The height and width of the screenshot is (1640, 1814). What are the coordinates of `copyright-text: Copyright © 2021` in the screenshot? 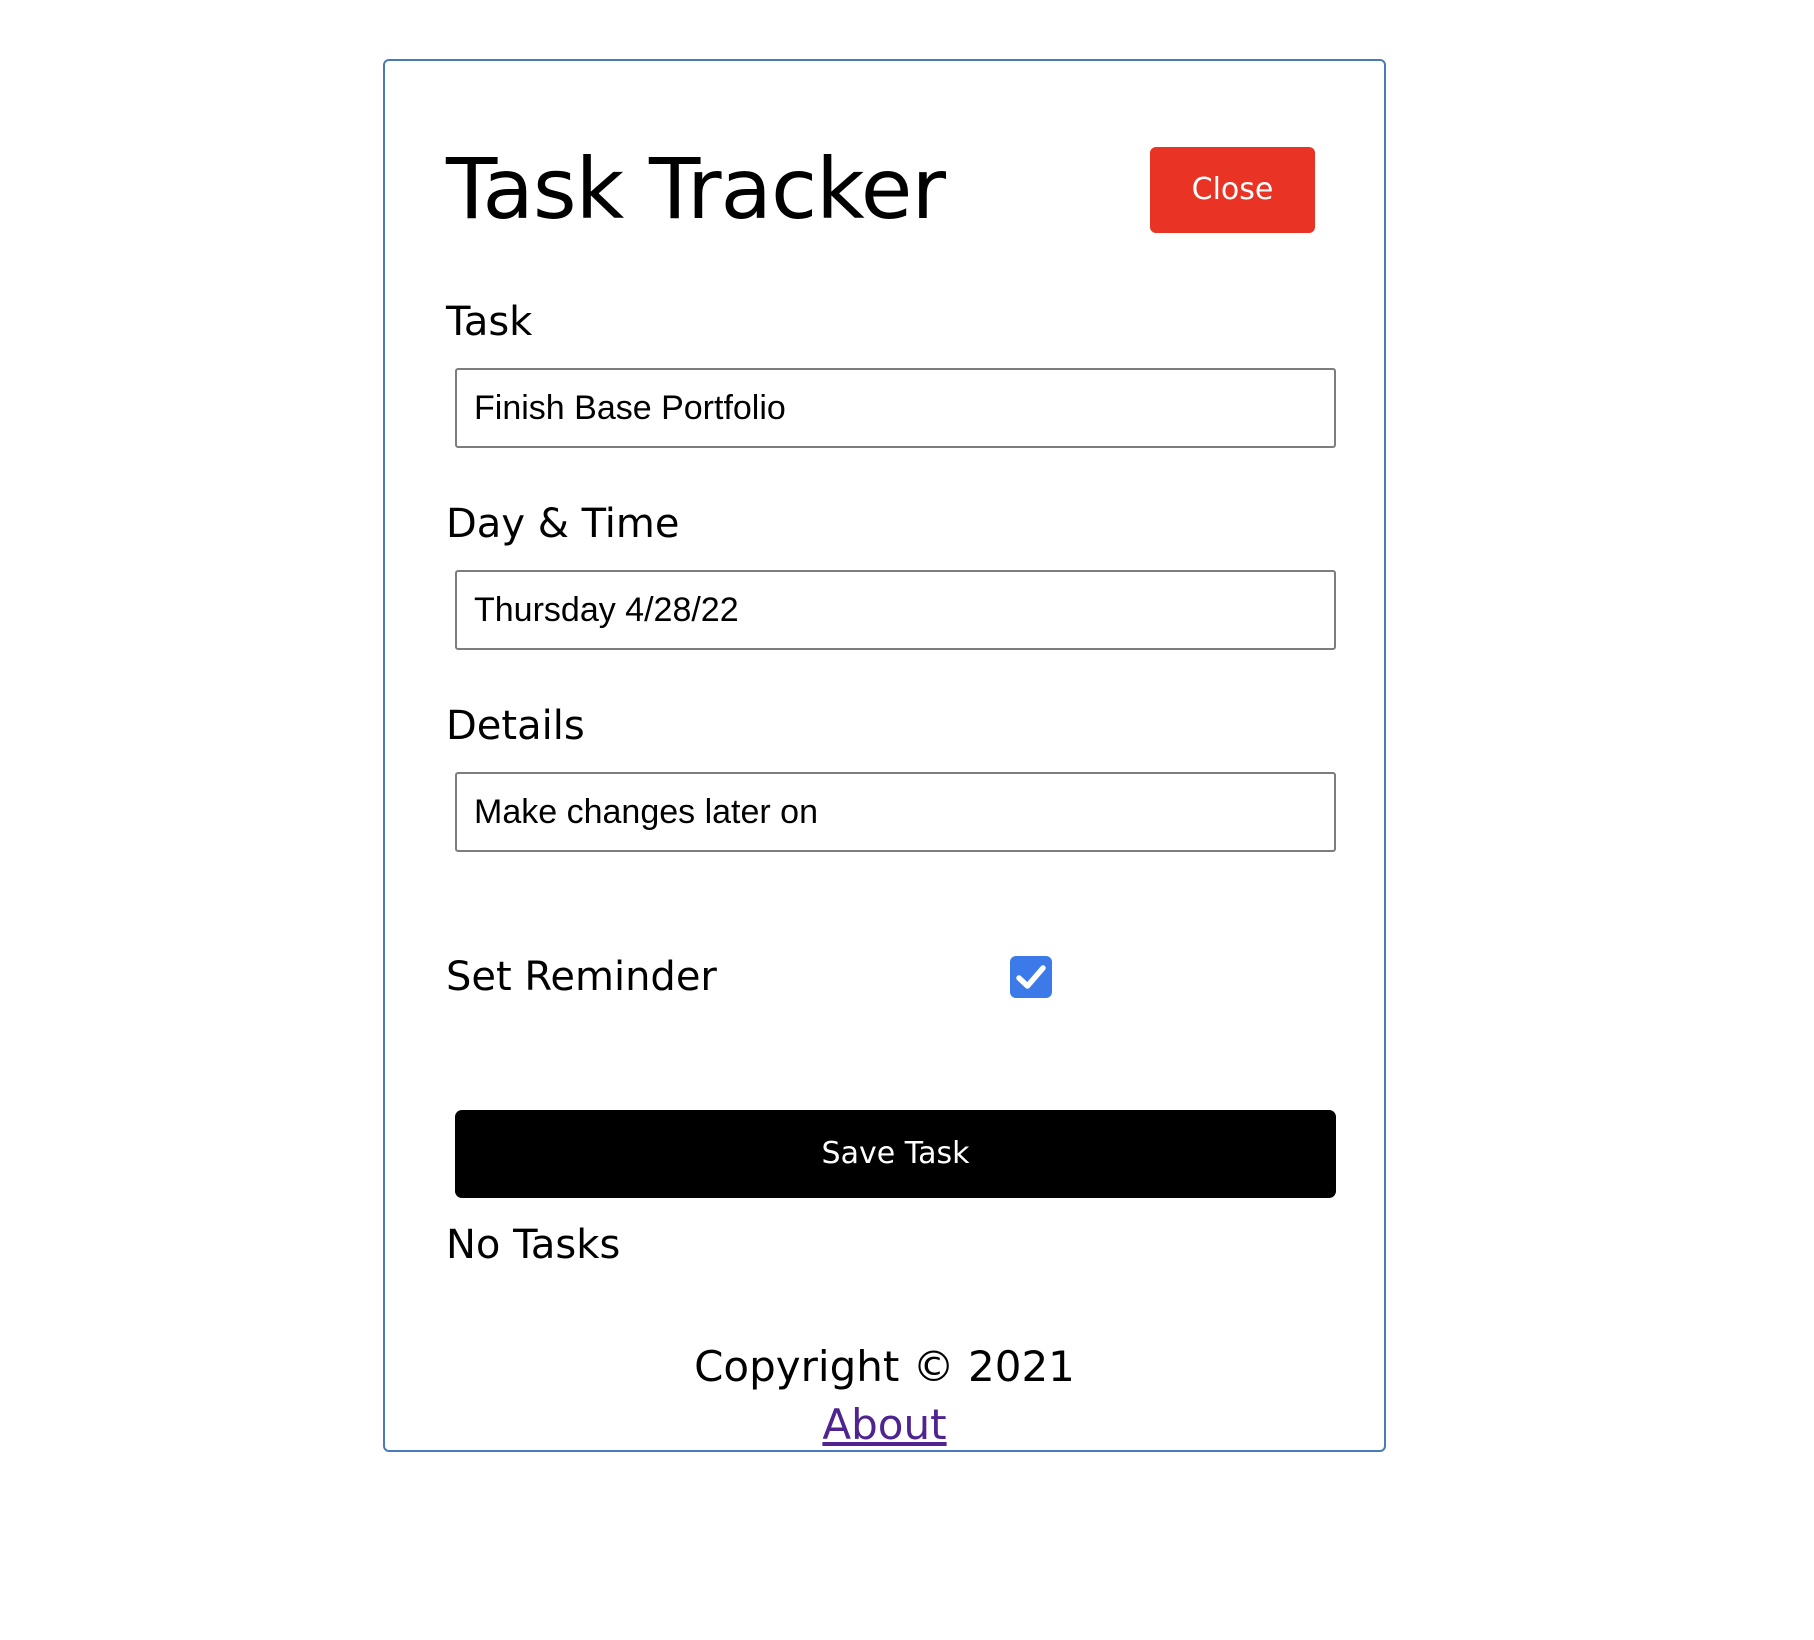 It's located at (884, 1366).